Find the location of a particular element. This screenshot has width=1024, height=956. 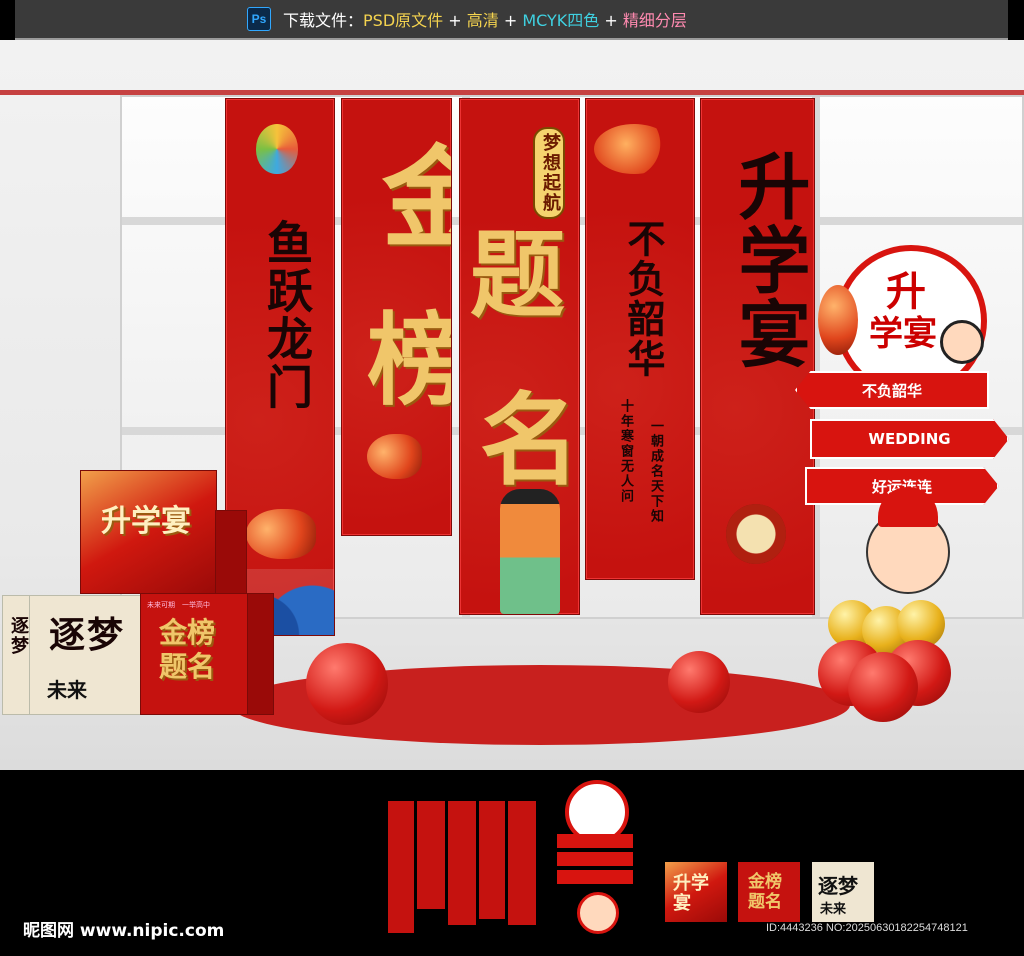

hd-label: 高清 is located at coordinates (482, 20).